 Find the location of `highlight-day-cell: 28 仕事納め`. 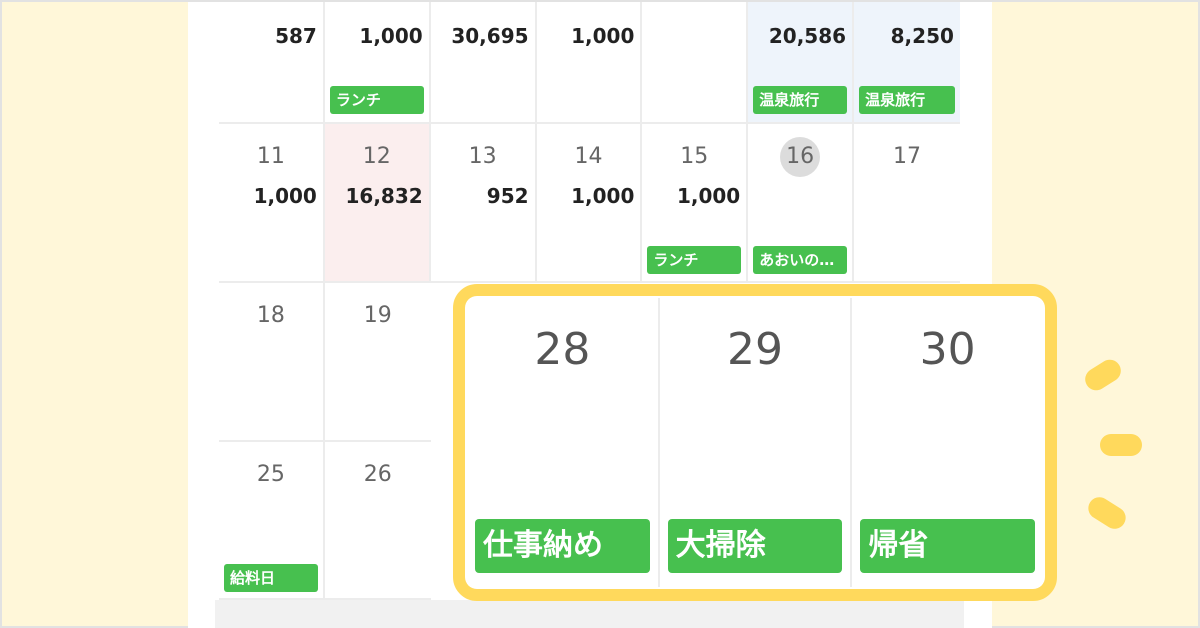

highlight-day-cell: 28 仕事納め is located at coordinates (563, 442).